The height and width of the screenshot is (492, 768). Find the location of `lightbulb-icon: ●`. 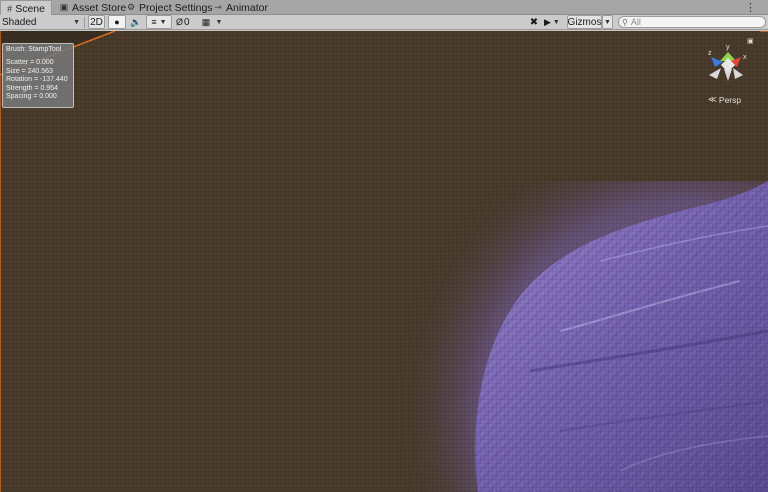

lightbulb-icon: ● is located at coordinates (117, 22).